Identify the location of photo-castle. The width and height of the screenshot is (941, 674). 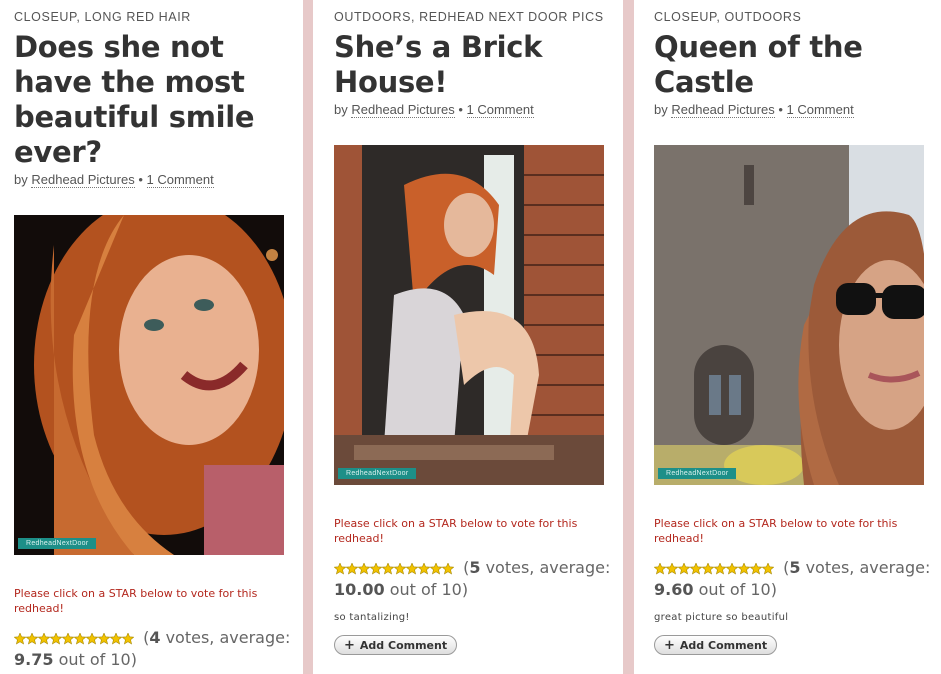
(789, 315).